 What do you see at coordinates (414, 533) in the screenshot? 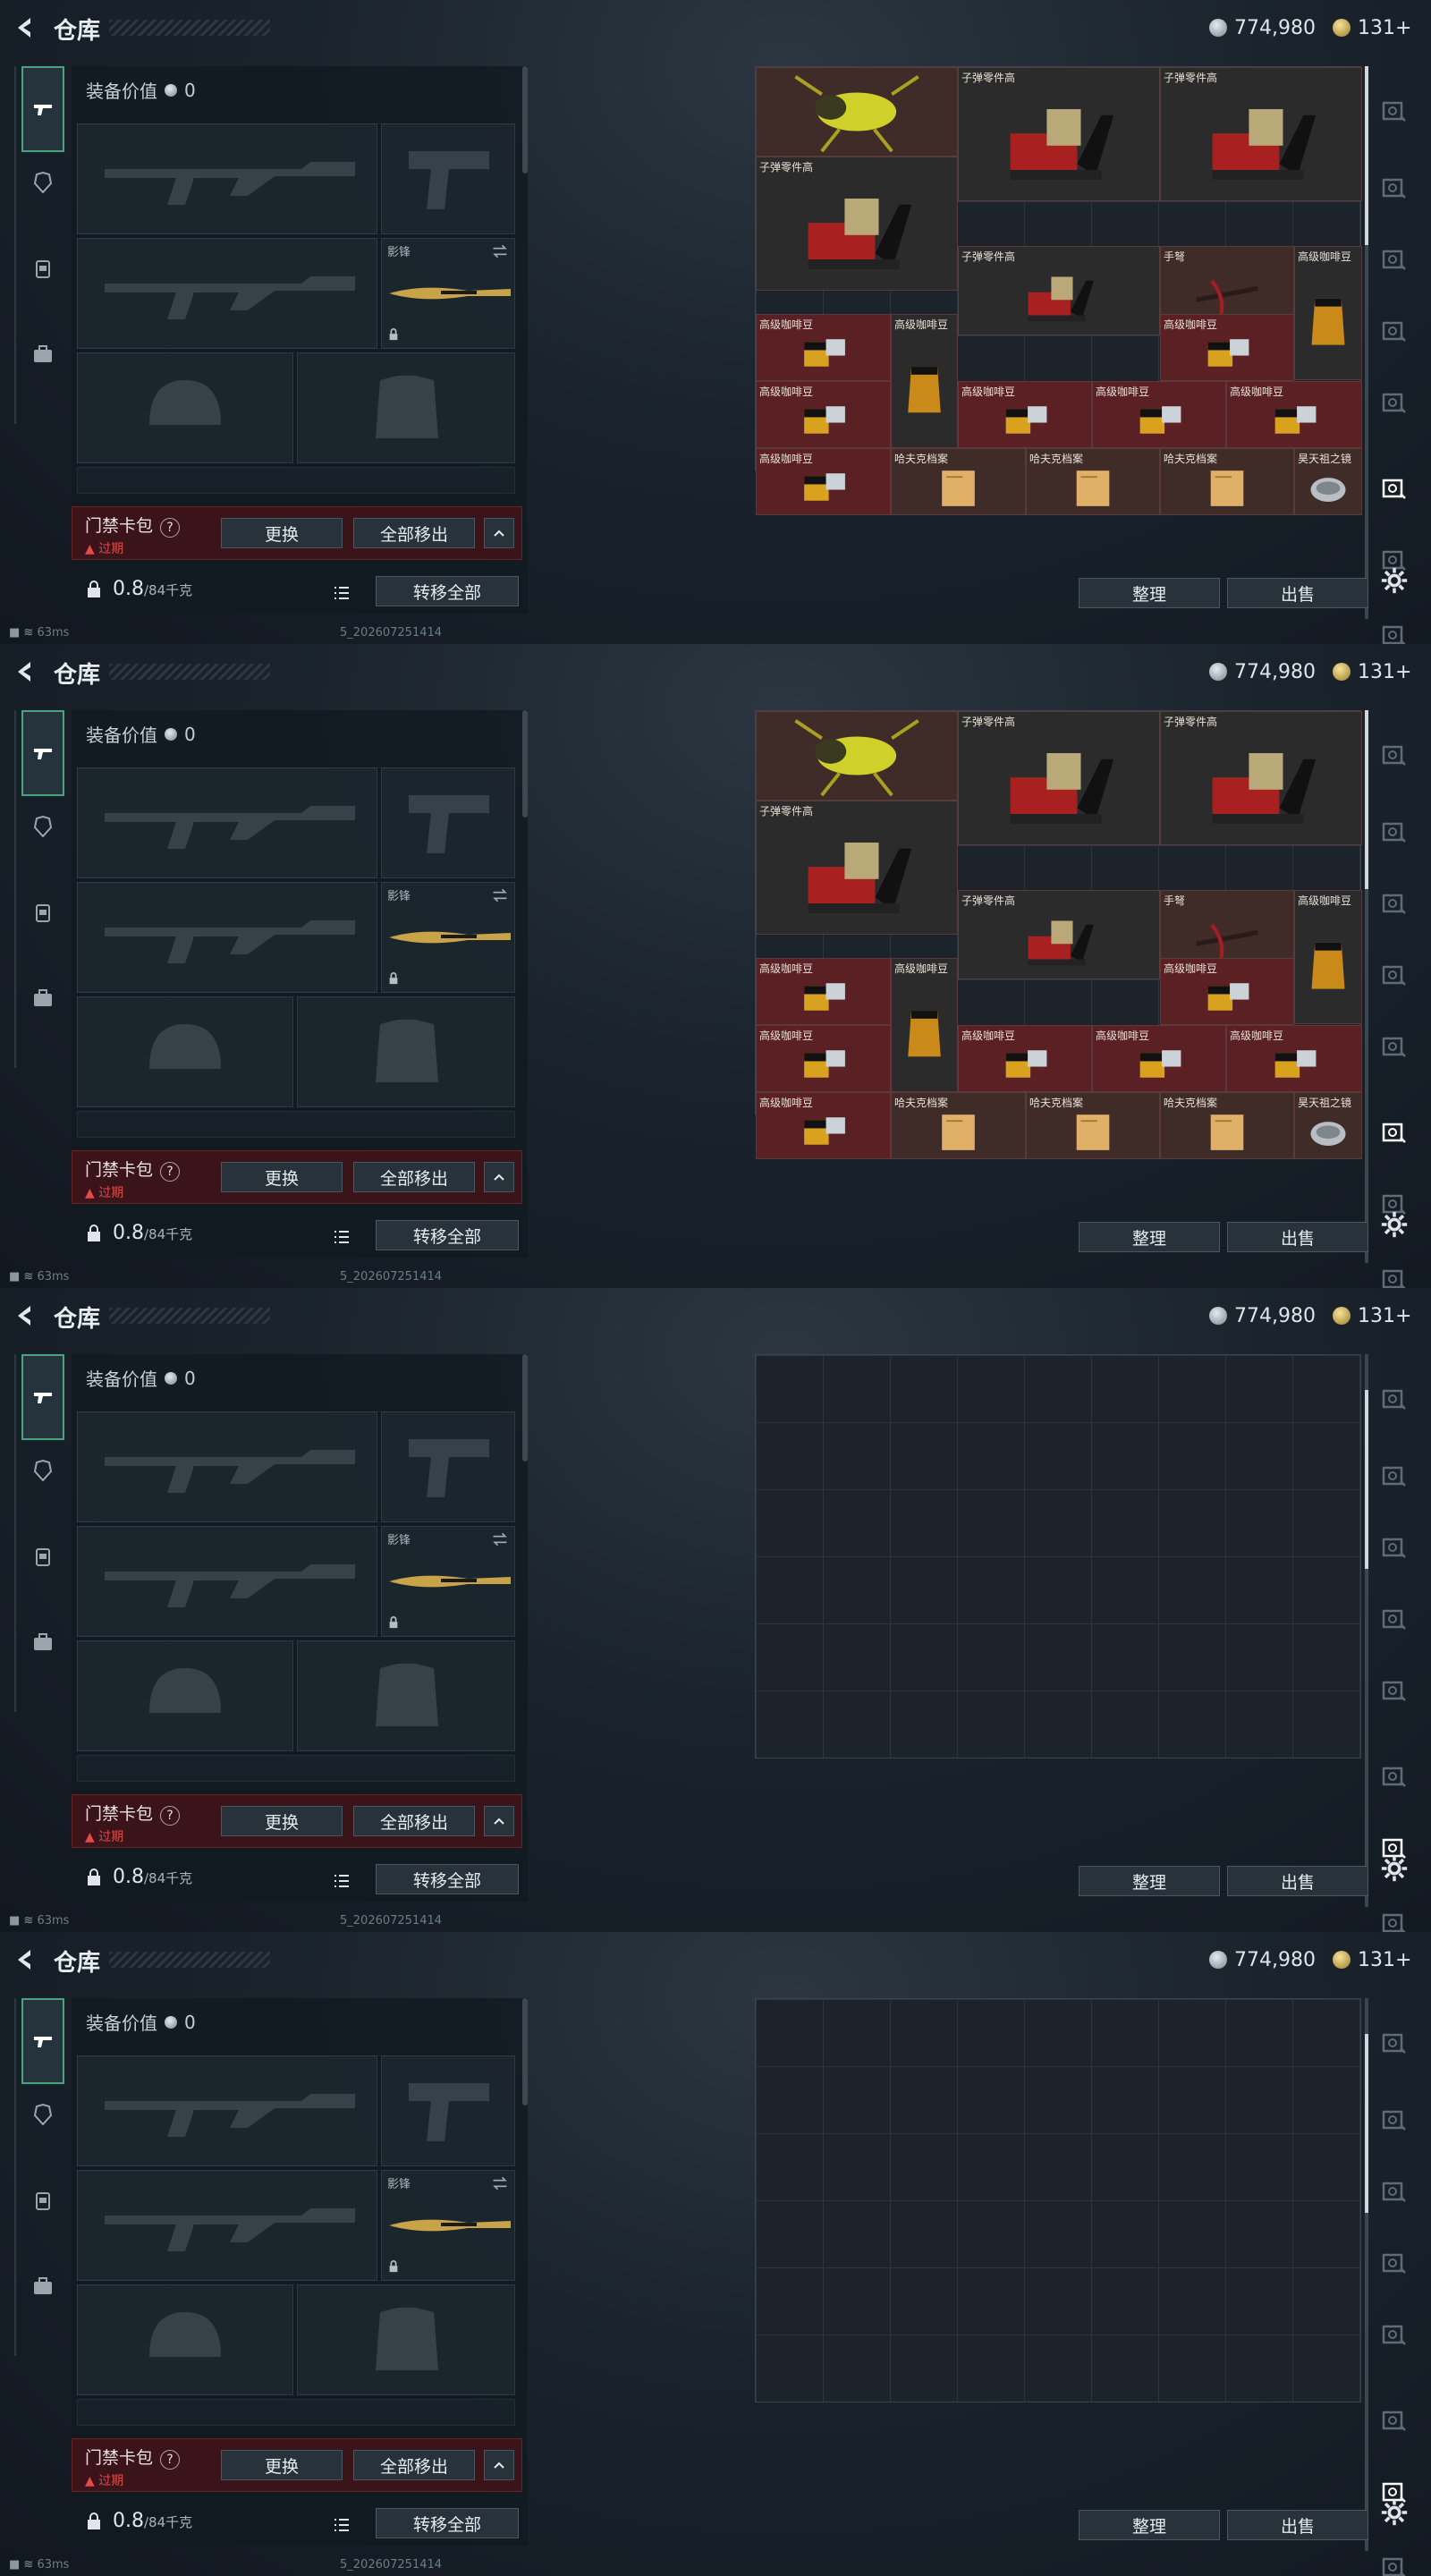
I see `remove-all-button: 全部移出` at bounding box center [414, 533].